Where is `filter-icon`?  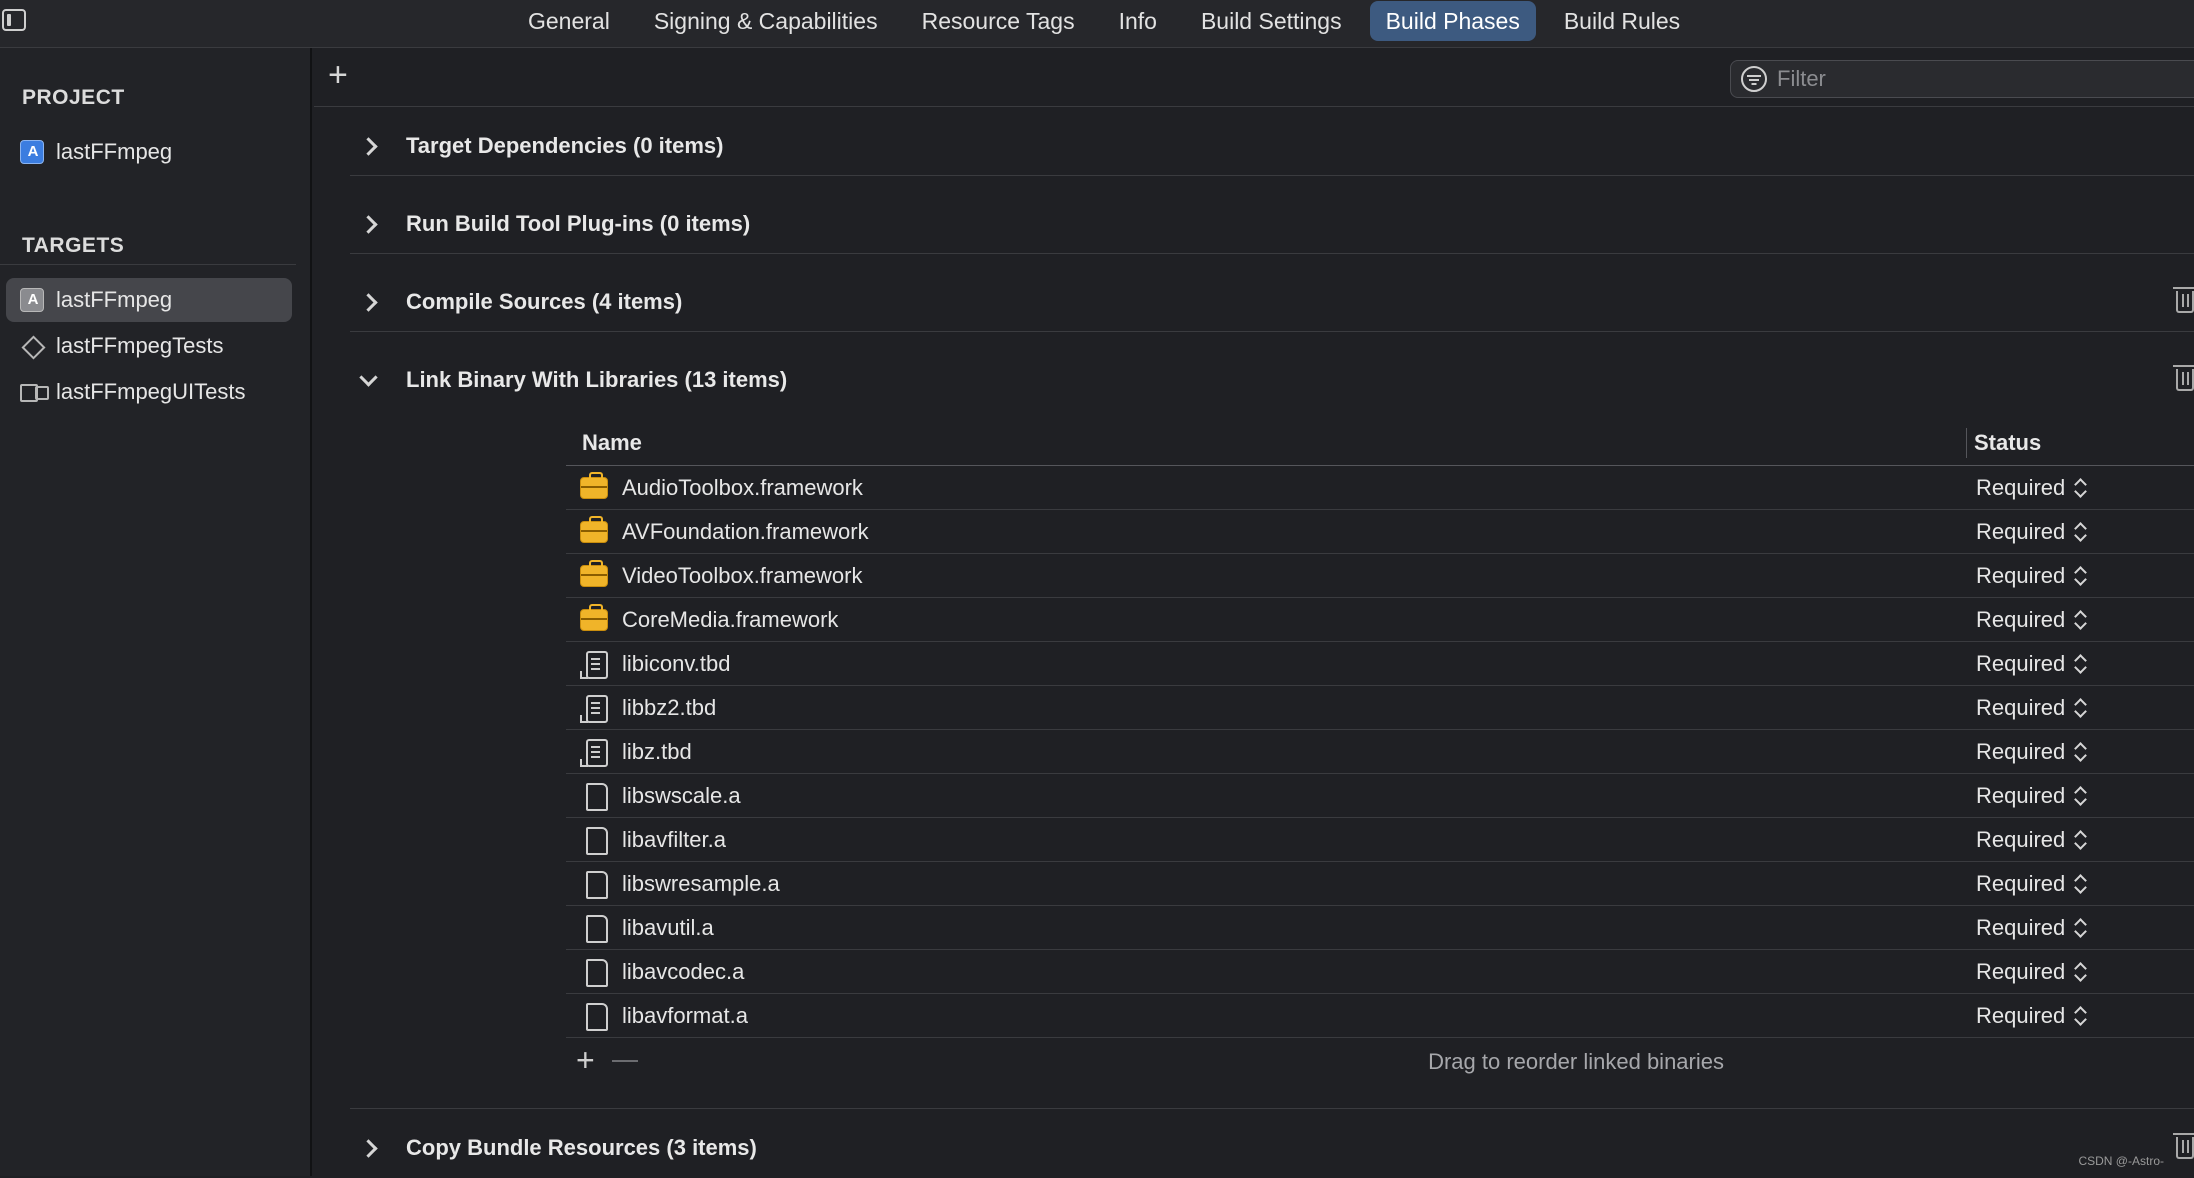 filter-icon is located at coordinates (1754, 79).